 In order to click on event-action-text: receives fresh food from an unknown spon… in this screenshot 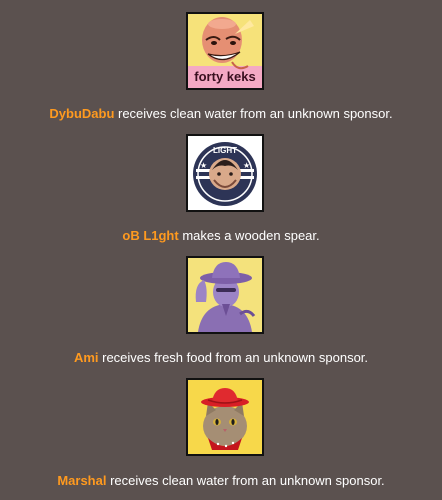, I will do `click(233, 357)`.